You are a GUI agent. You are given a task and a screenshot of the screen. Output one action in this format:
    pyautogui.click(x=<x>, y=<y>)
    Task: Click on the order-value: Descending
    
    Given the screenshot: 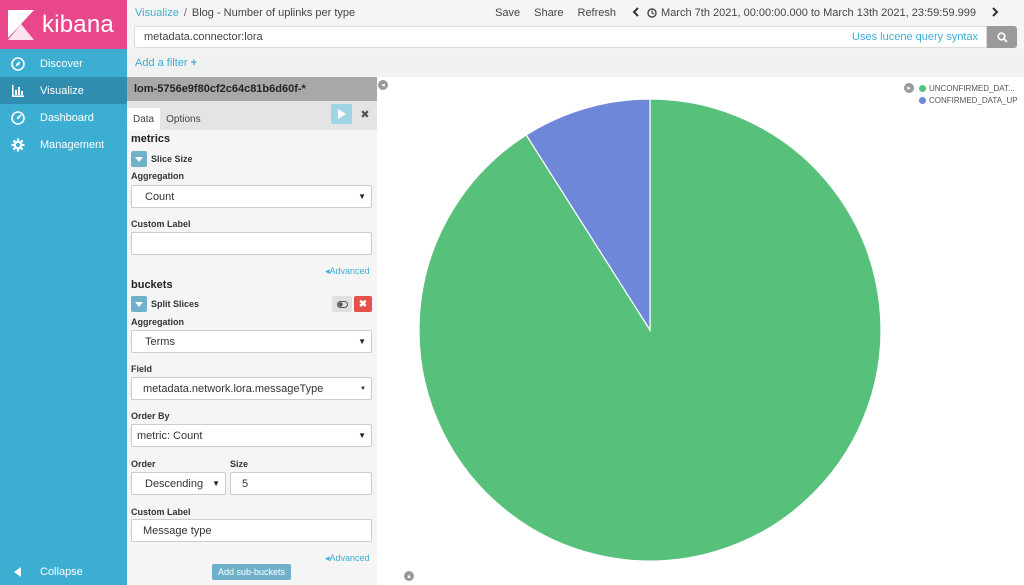 What is the action you would take?
    pyautogui.click(x=174, y=483)
    